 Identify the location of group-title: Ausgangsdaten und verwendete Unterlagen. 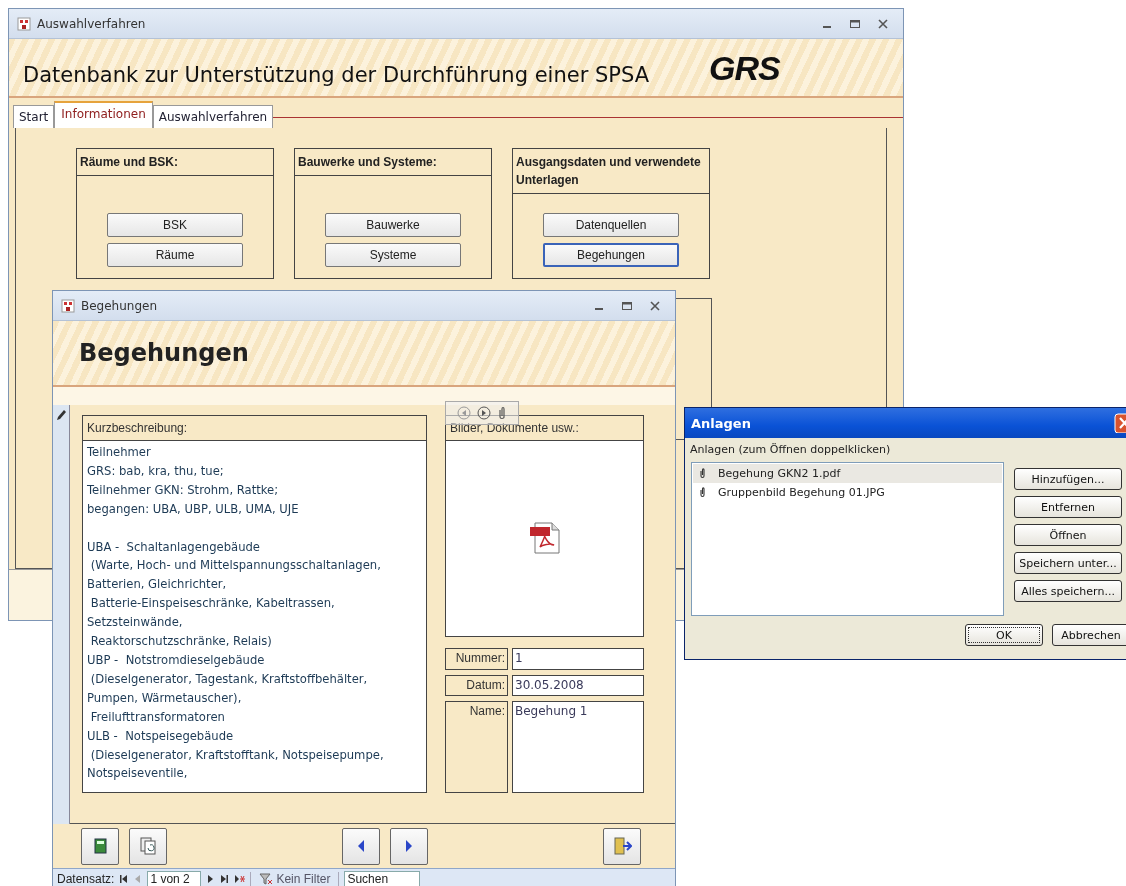
(611, 171).